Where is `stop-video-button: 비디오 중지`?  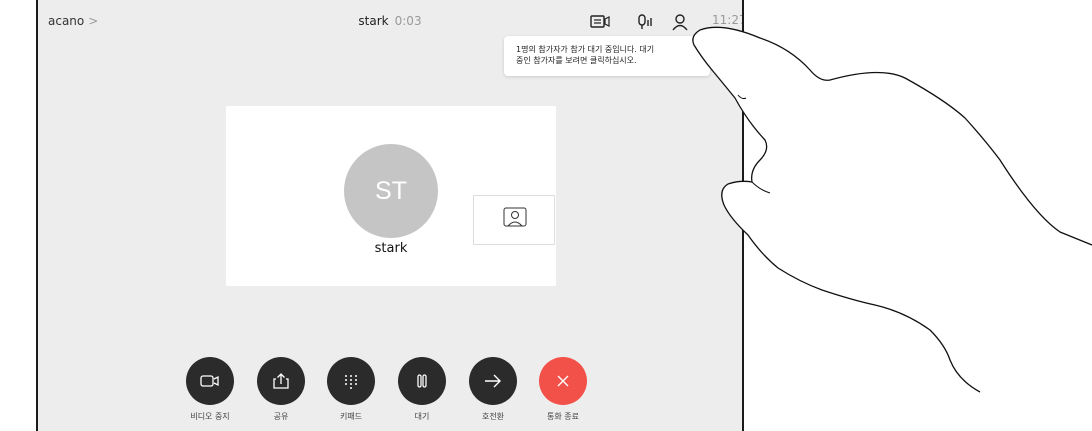 stop-video-button: 비디오 중지 is located at coordinates (210, 389).